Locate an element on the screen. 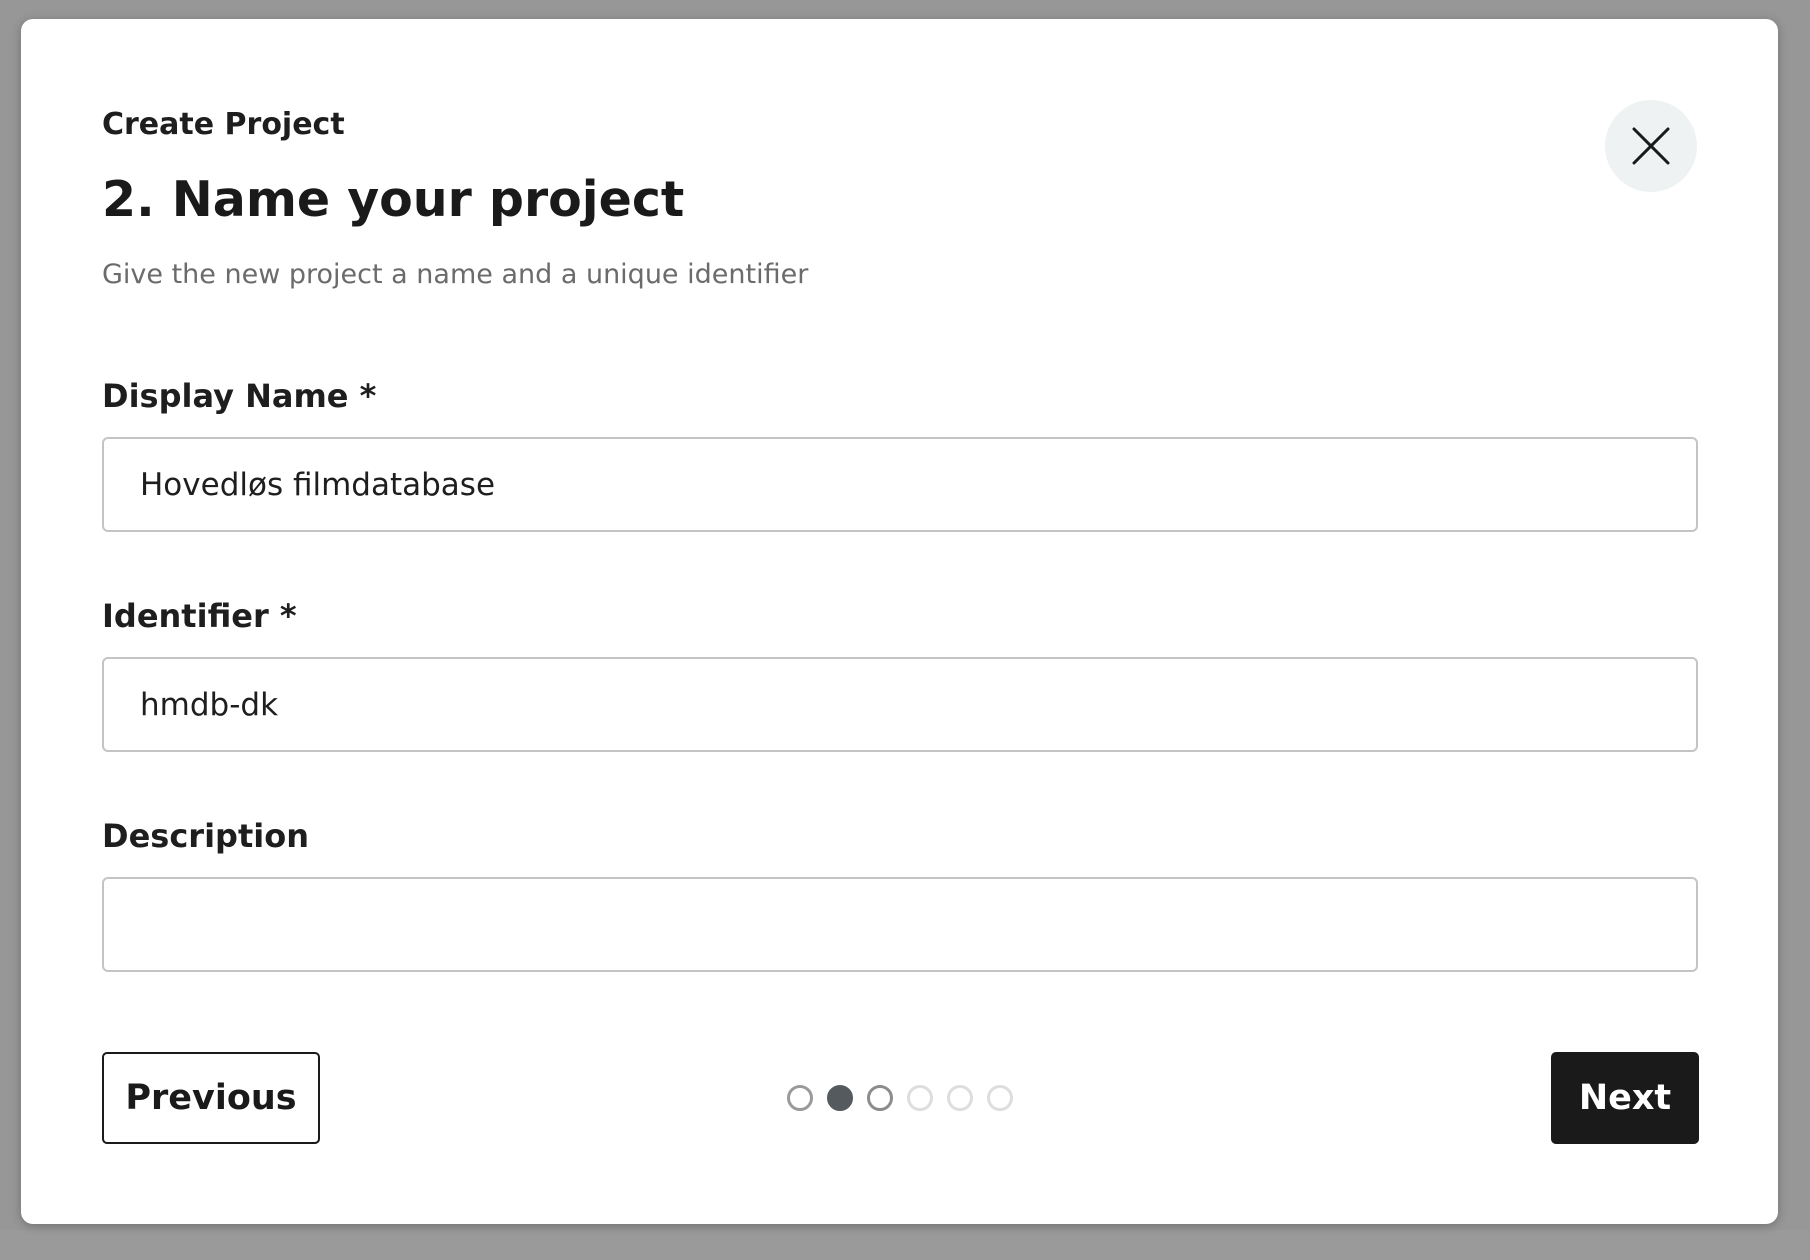 Image resolution: width=1810 pixels, height=1260 pixels. close-button is located at coordinates (1651, 146).